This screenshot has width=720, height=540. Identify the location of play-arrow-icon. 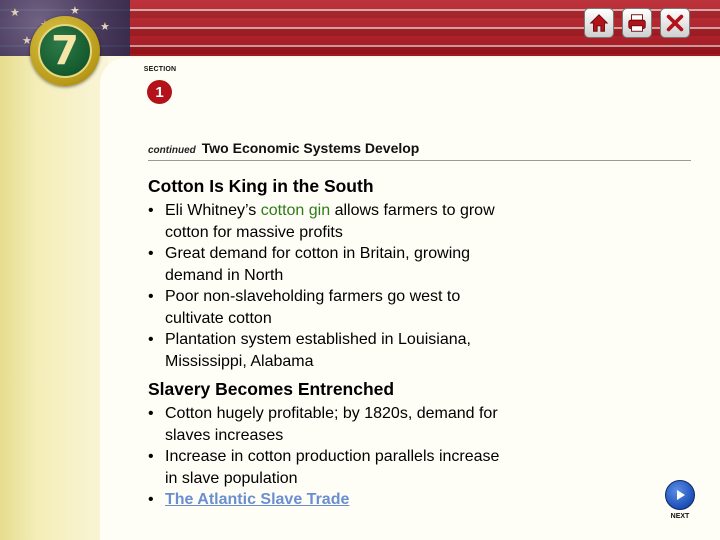
(681, 495).